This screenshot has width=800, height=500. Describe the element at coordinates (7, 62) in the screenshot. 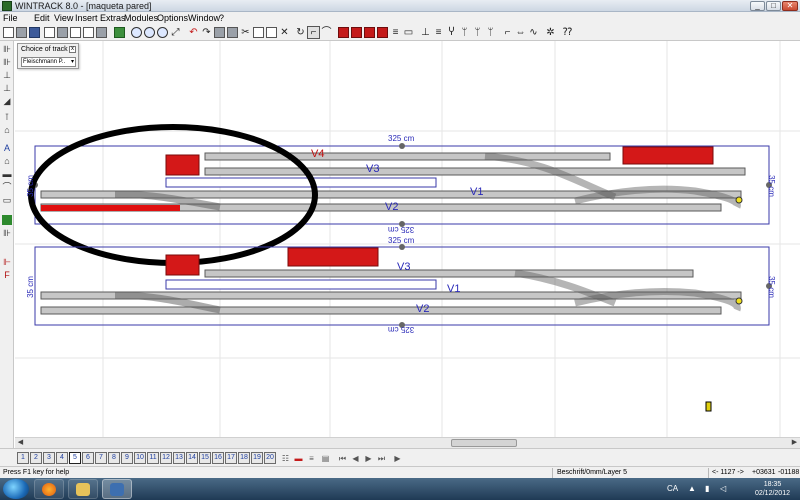

I see `flex-tool-icon: ⊪` at that location.